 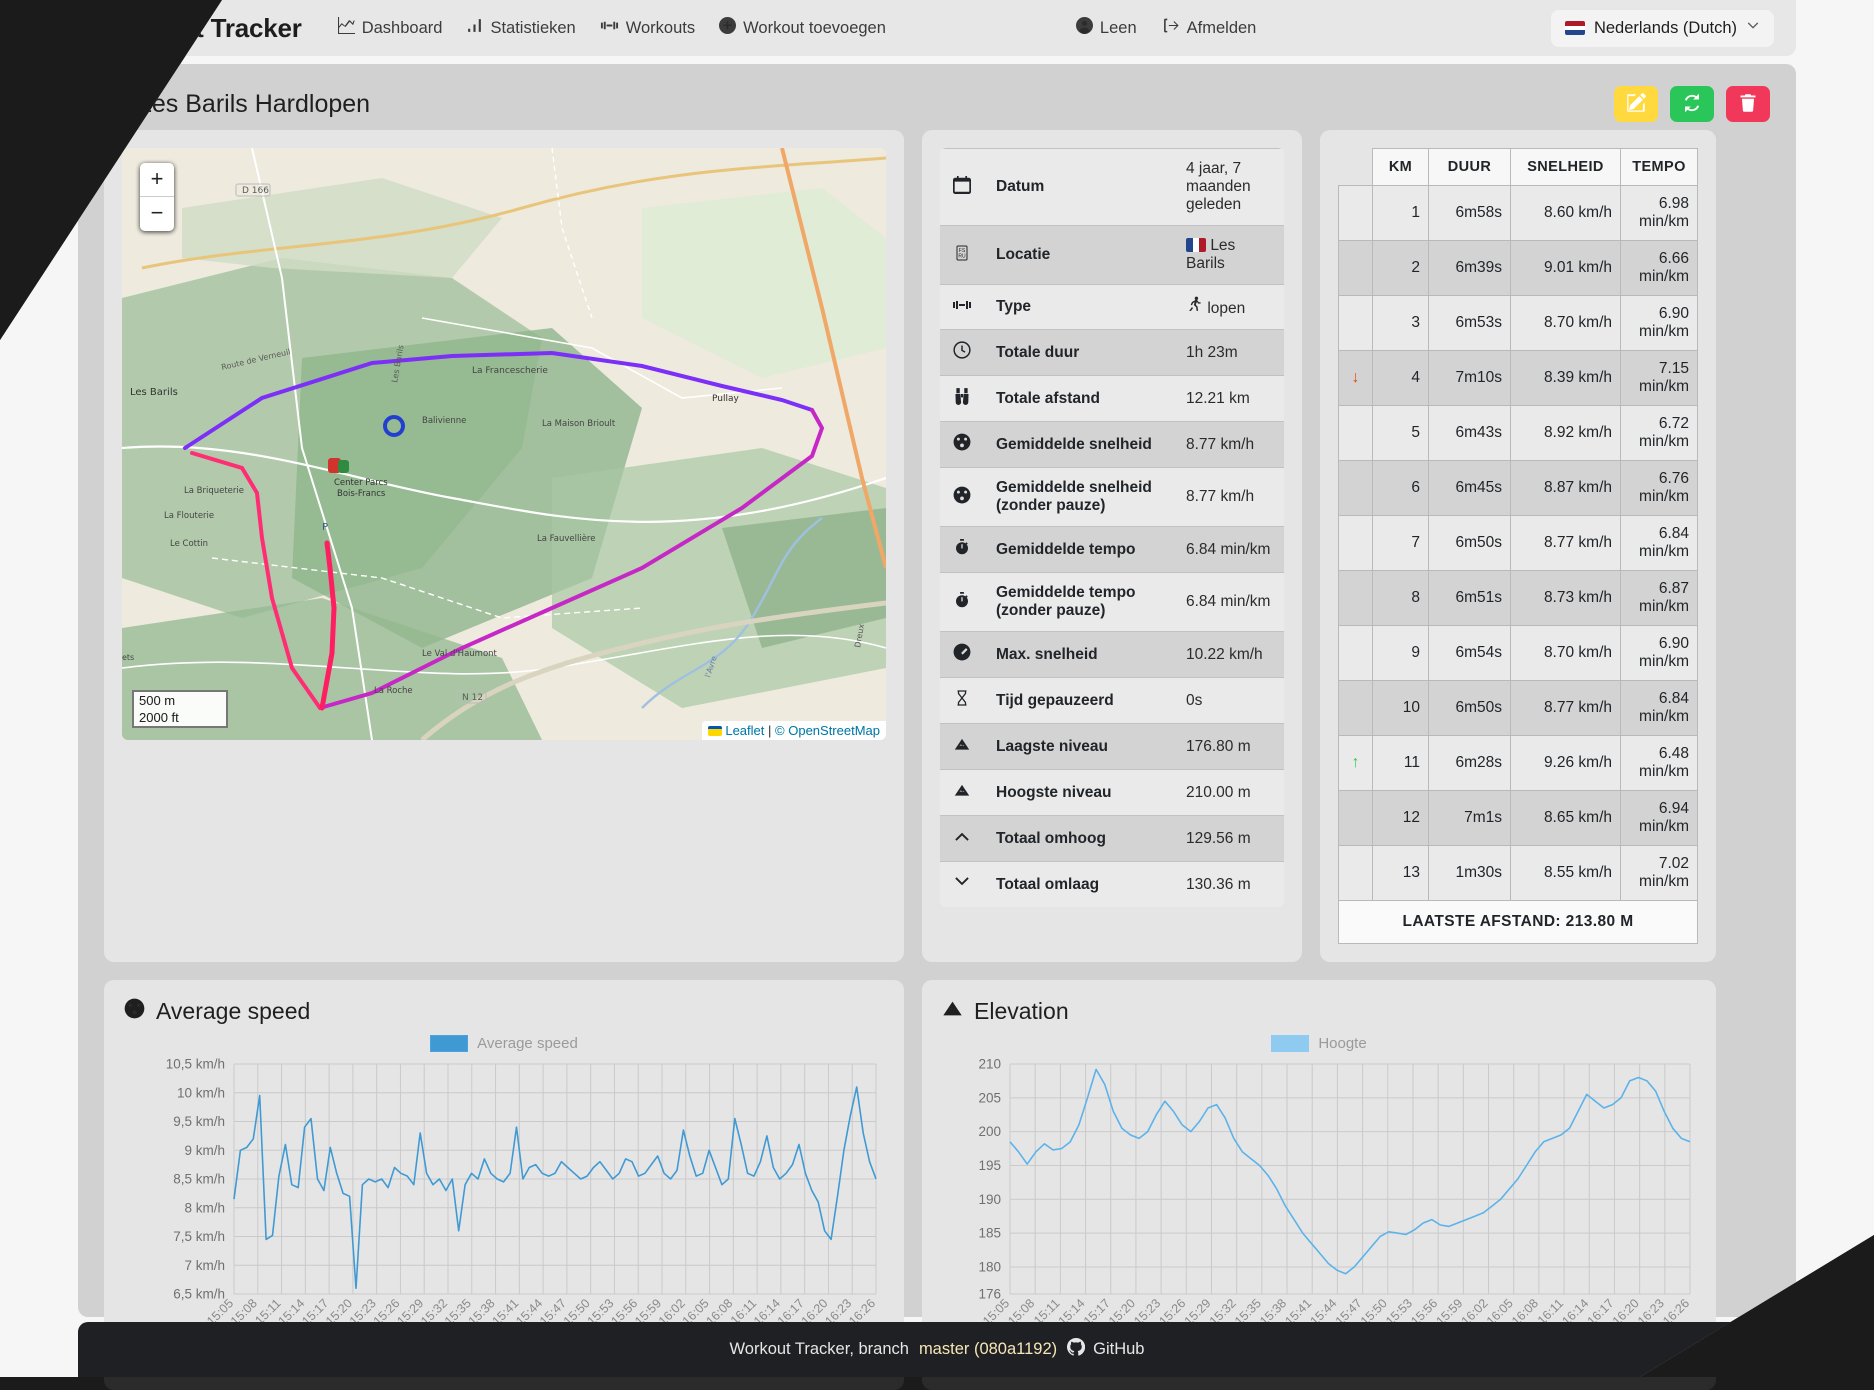 I want to click on splits-header-tempo: TEMPO, so click(x=1659, y=167).